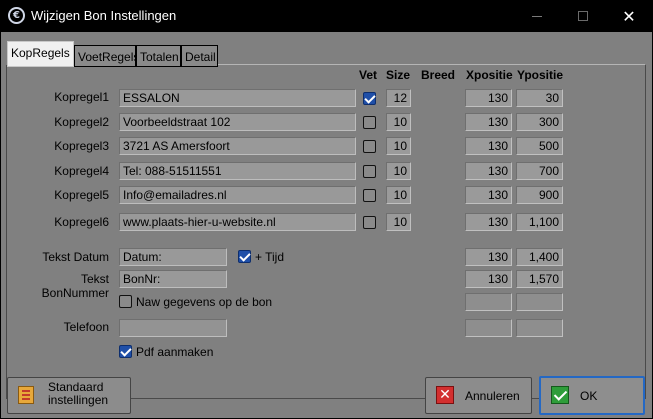 The image size is (653, 419). I want to click on standaard-instellingen-label: Standaard instellingen, so click(78, 393).